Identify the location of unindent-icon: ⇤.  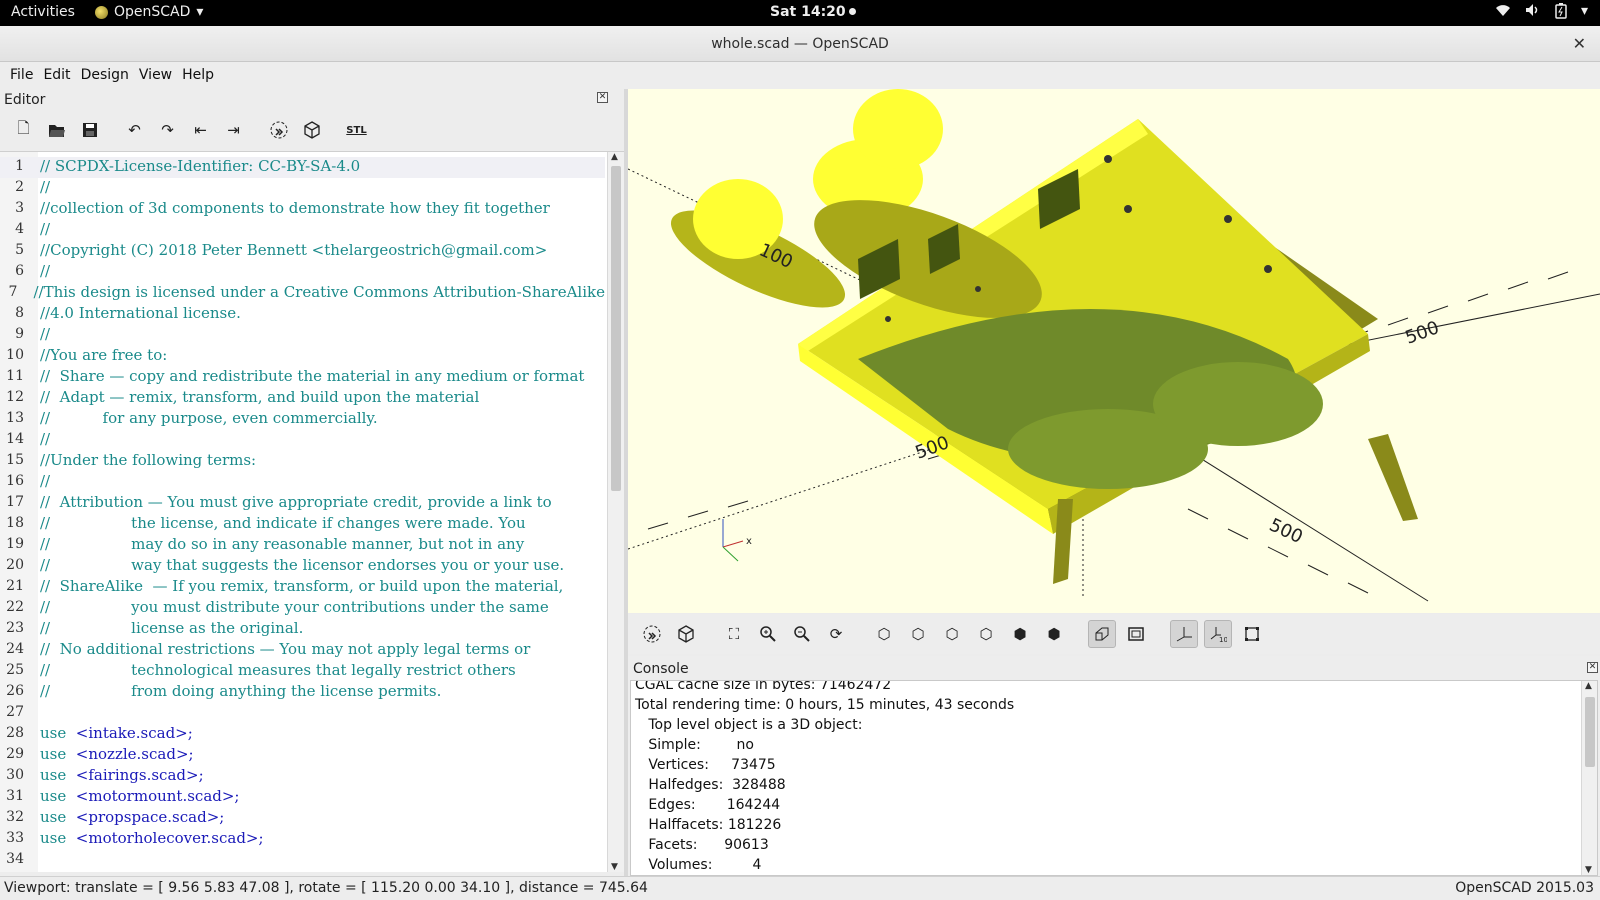
(200, 130).